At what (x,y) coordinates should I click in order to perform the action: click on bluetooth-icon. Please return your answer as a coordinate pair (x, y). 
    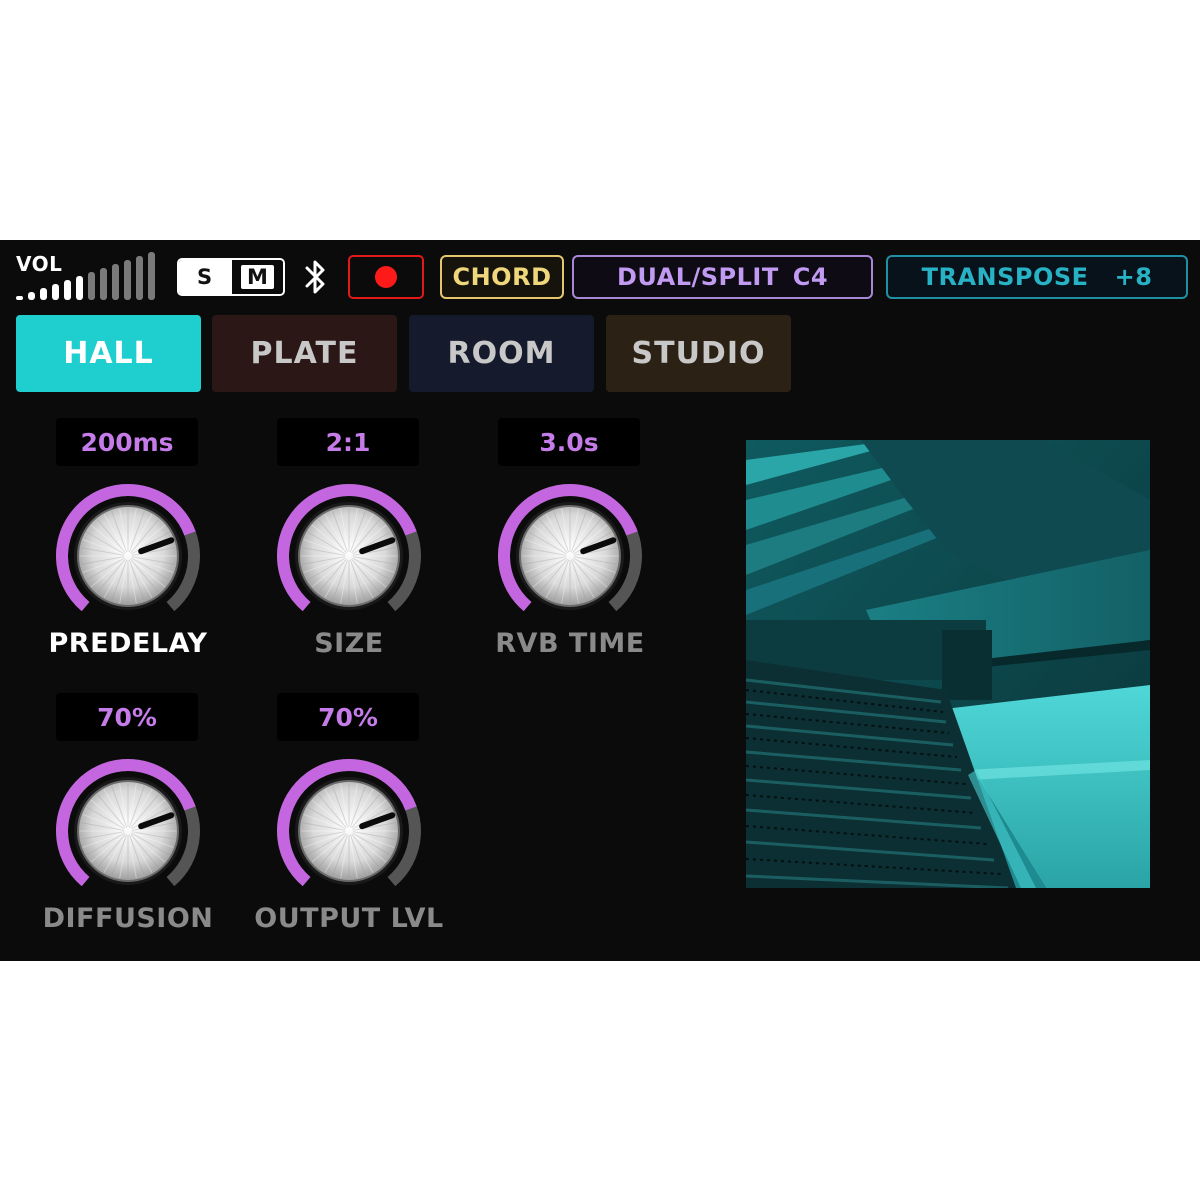
    Looking at the image, I should click on (315, 277).